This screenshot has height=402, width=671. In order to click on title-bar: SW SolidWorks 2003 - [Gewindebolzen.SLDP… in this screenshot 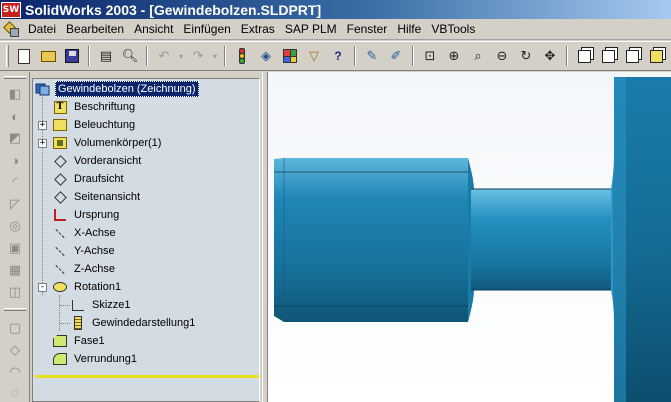, I will do `click(335, 9)`.